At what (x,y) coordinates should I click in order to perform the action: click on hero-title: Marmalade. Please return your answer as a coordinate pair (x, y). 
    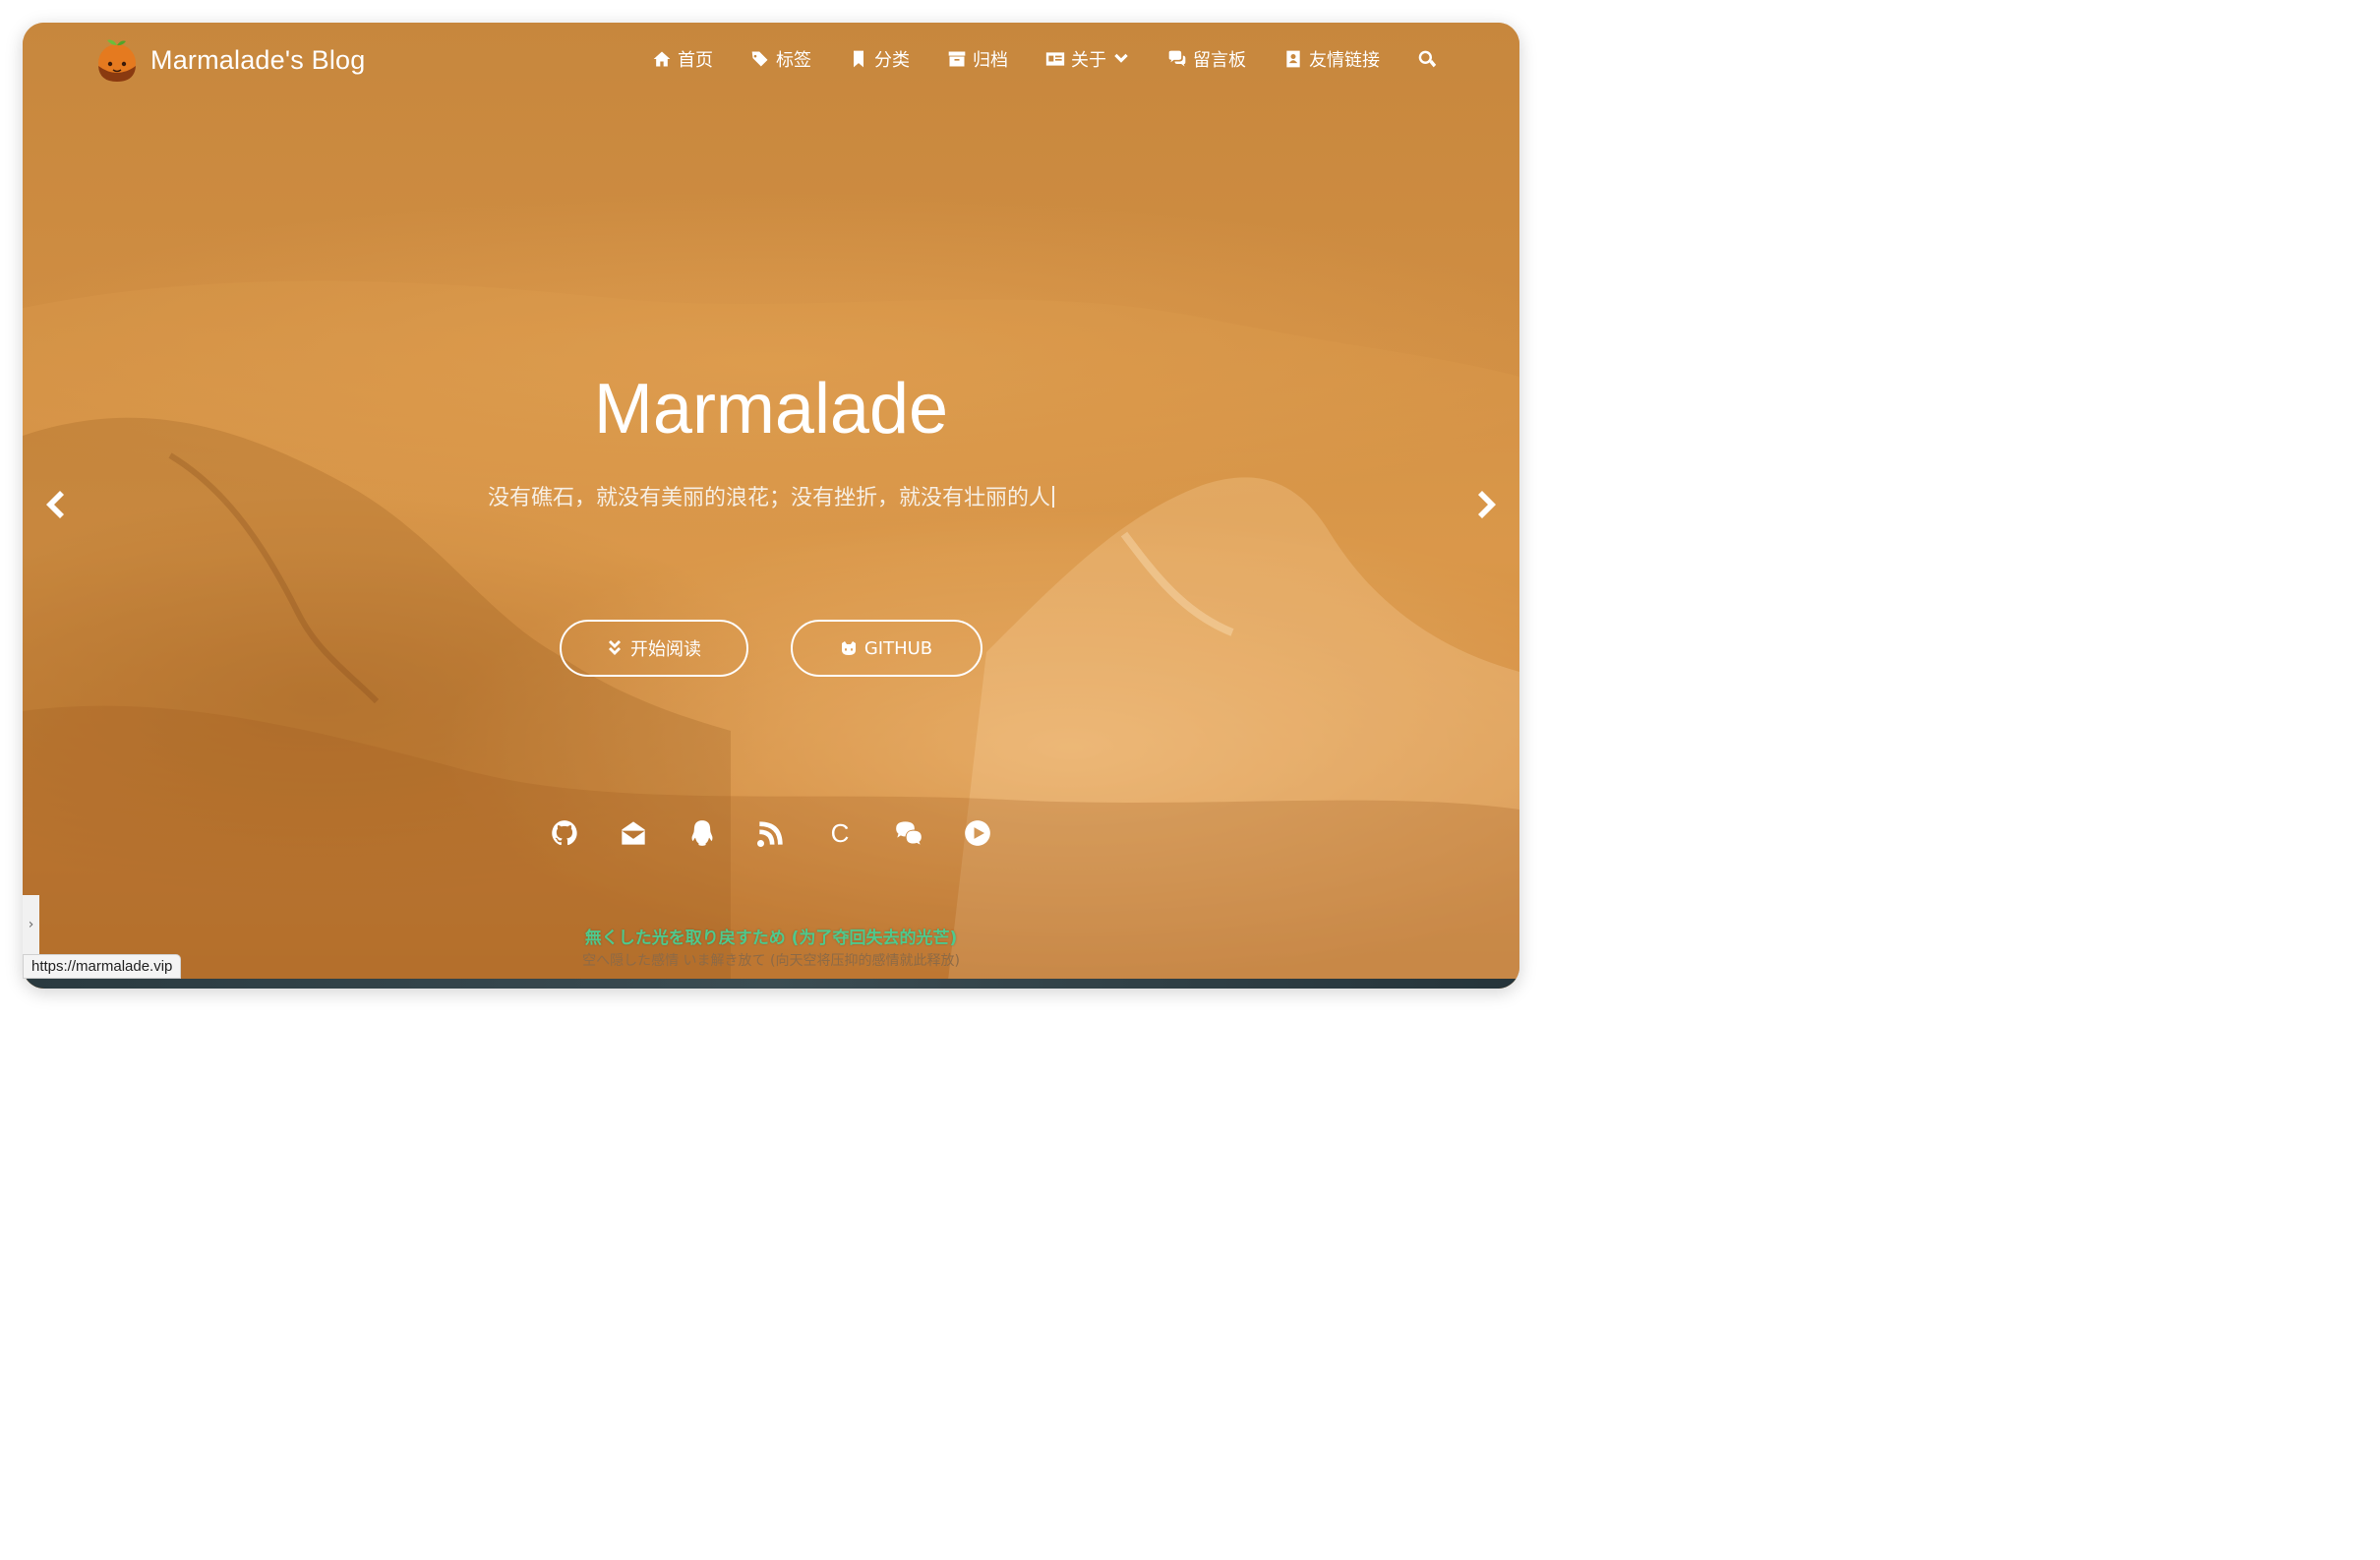
    Looking at the image, I should click on (771, 409).